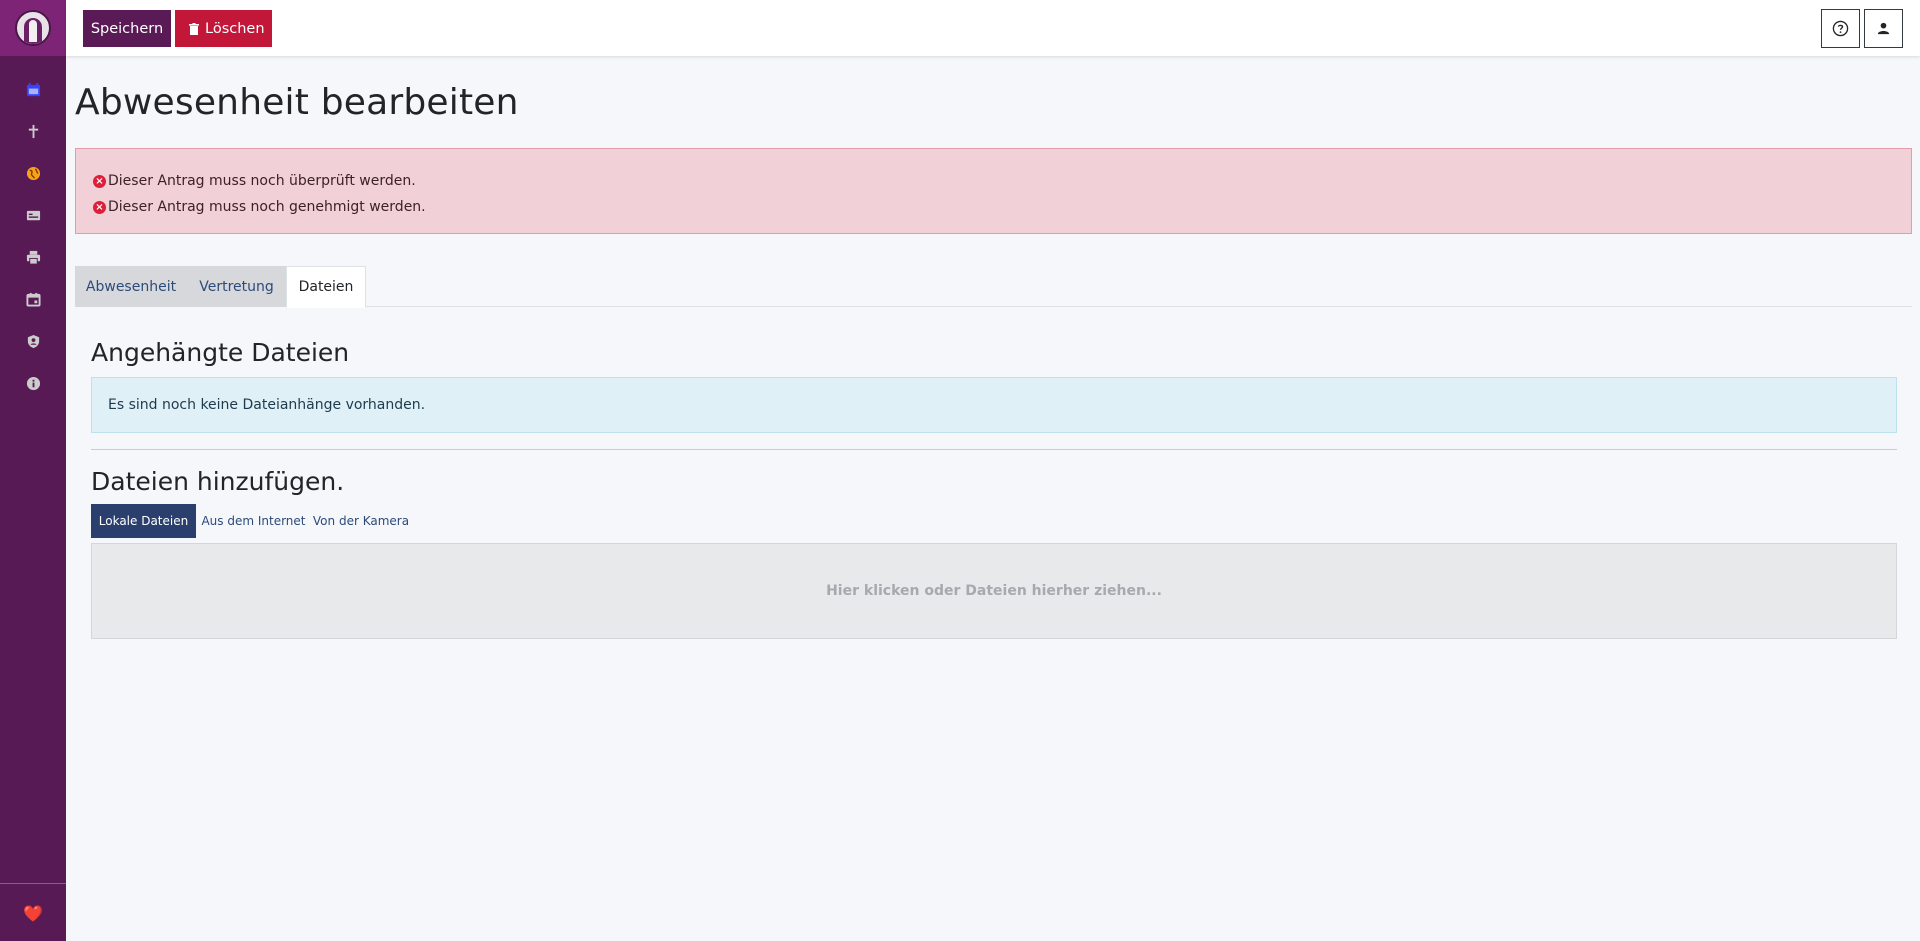  What do you see at coordinates (235, 28) in the screenshot?
I see `delete-button-label: Löschen` at bounding box center [235, 28].